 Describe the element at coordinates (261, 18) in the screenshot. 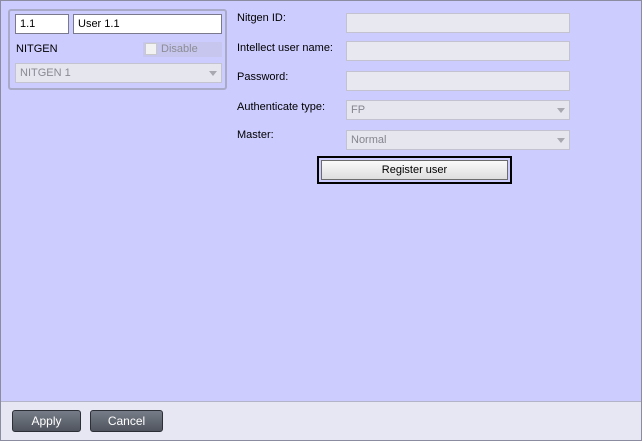

I see `nitgen-id-label: Nitgen ID:` at that location.